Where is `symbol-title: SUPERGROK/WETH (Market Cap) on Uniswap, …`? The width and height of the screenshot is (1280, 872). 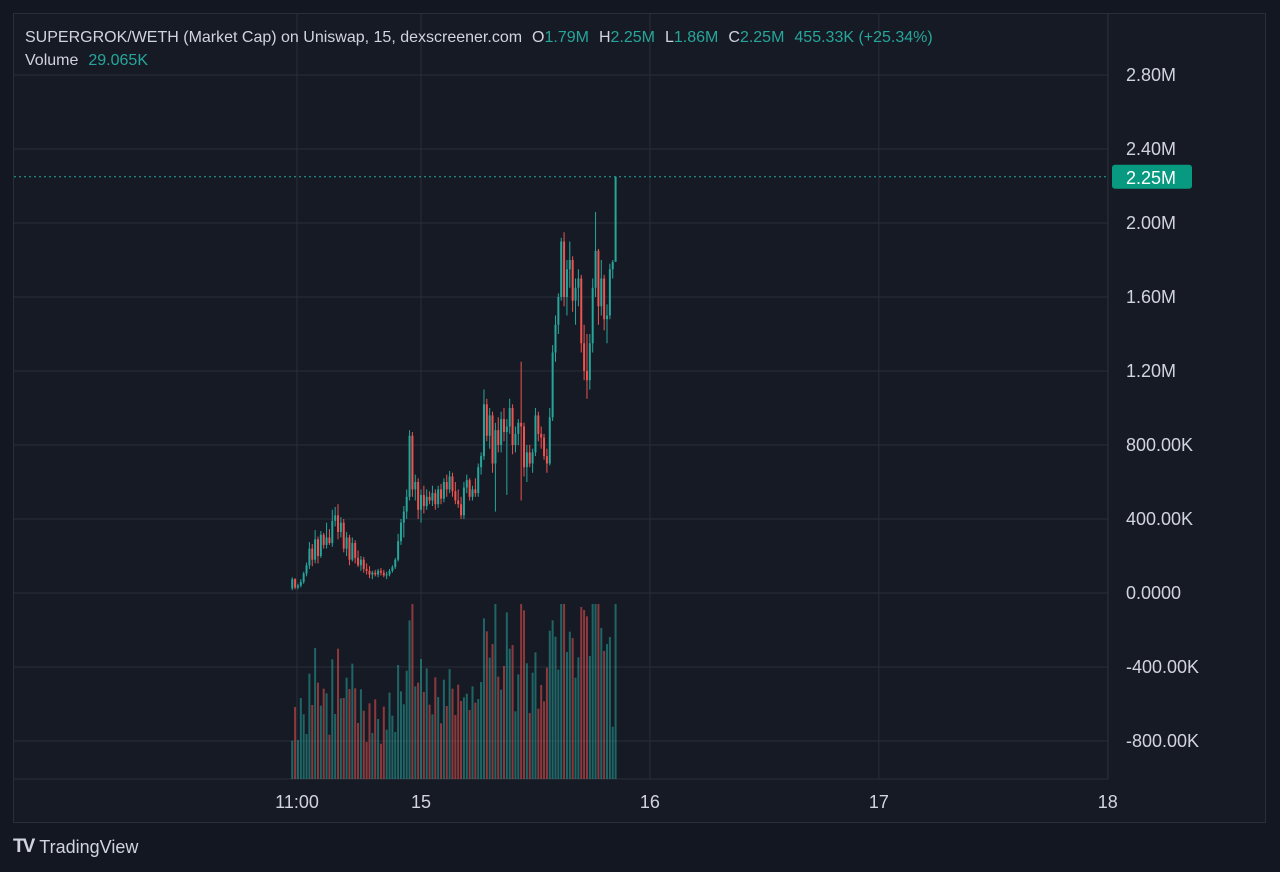
symbol-title: SUPERGROK/WETH (Market Cap) on Uniswap, … is located at coordinates (273, 37).